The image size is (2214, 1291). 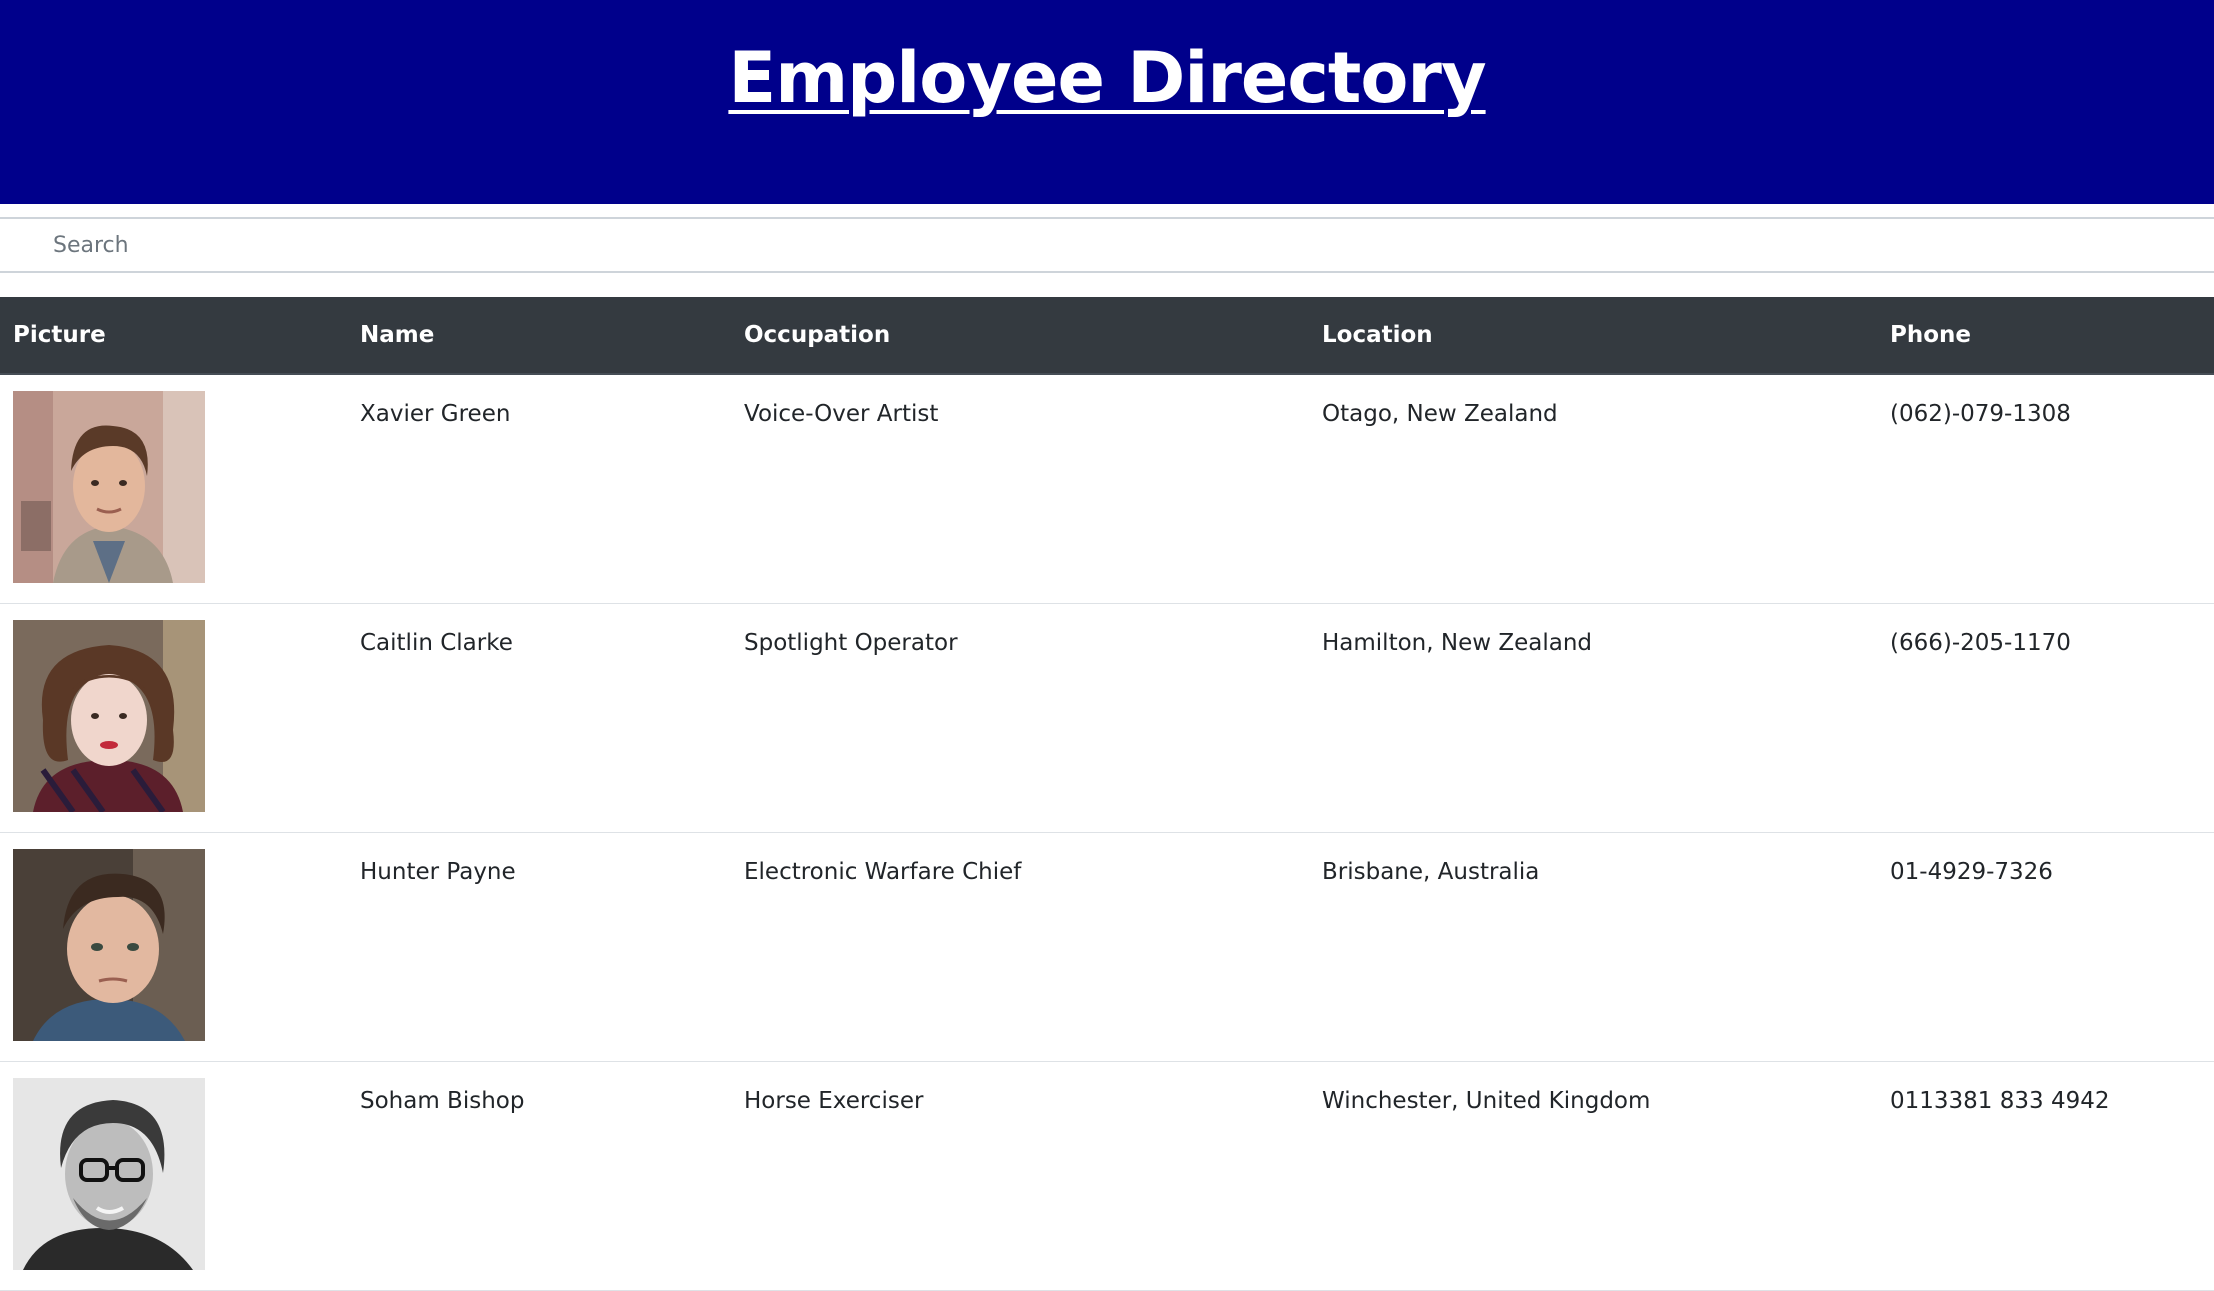 What do you see at coordinates (1593, 489) in the screenshot?
I see `employee-location: Otago, New Zealand` at bounding box center [1593, 489].